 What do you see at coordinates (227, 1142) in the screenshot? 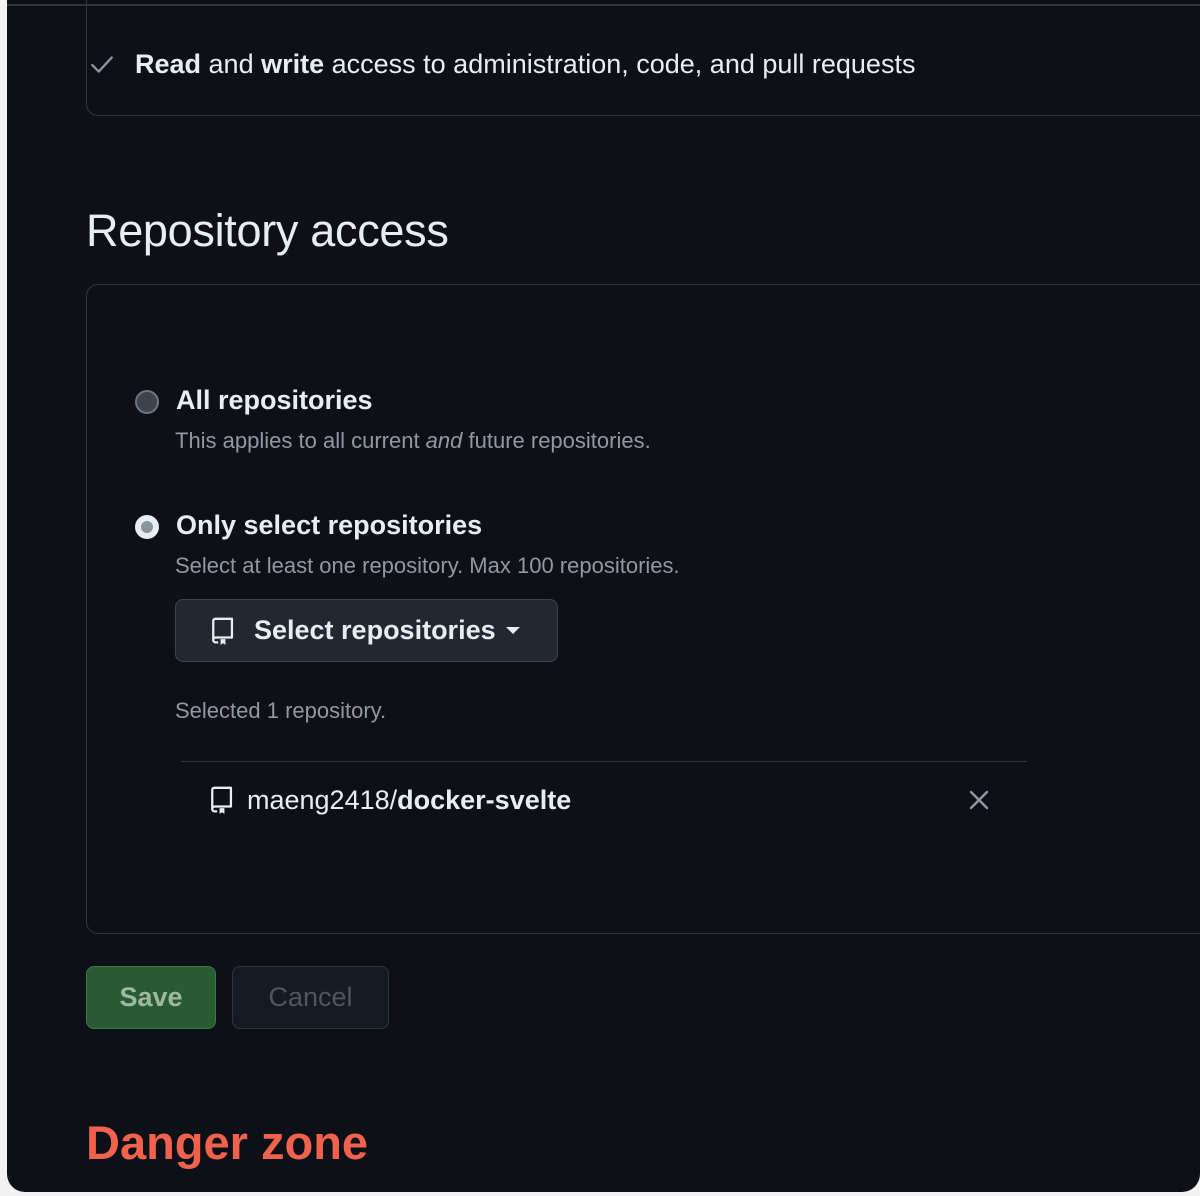
I see `danger-zone-title: Danger zone` at bounding box center [227, 1142].